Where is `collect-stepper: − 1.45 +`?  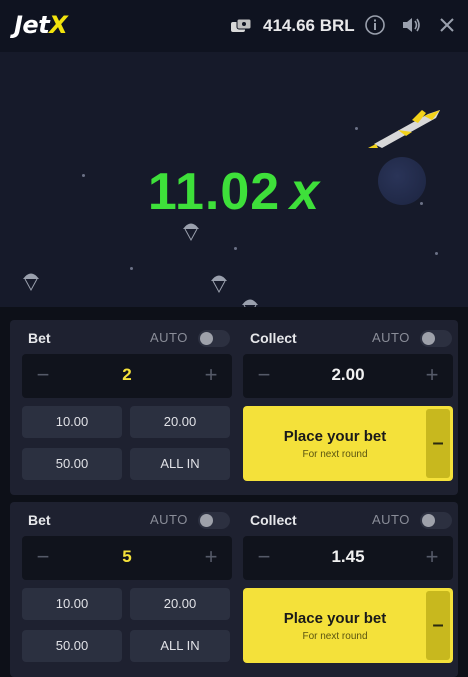
collect-stepper: − 1.45 + is located at coordinates (348, 558).